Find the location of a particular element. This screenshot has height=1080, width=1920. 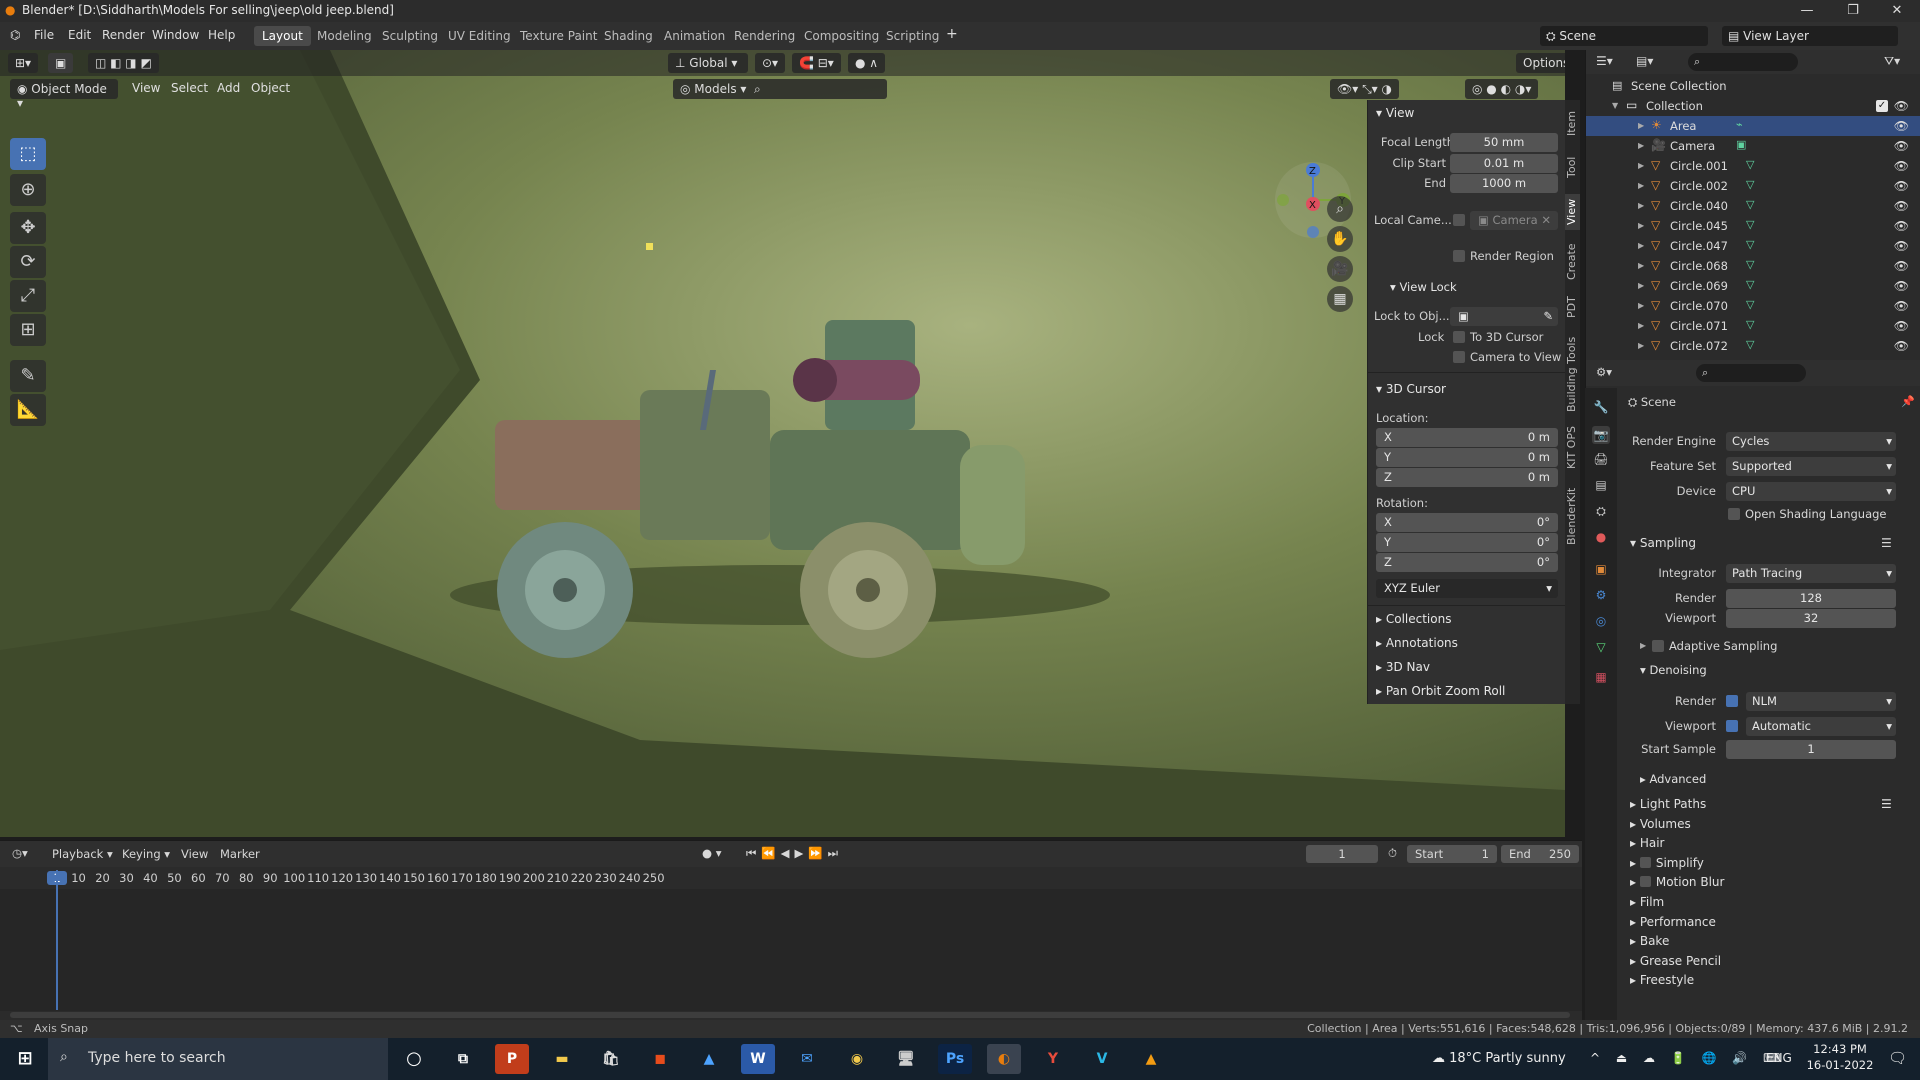

properties-editor-icon: ⚙▾ is located at coordinates (1604, 372).